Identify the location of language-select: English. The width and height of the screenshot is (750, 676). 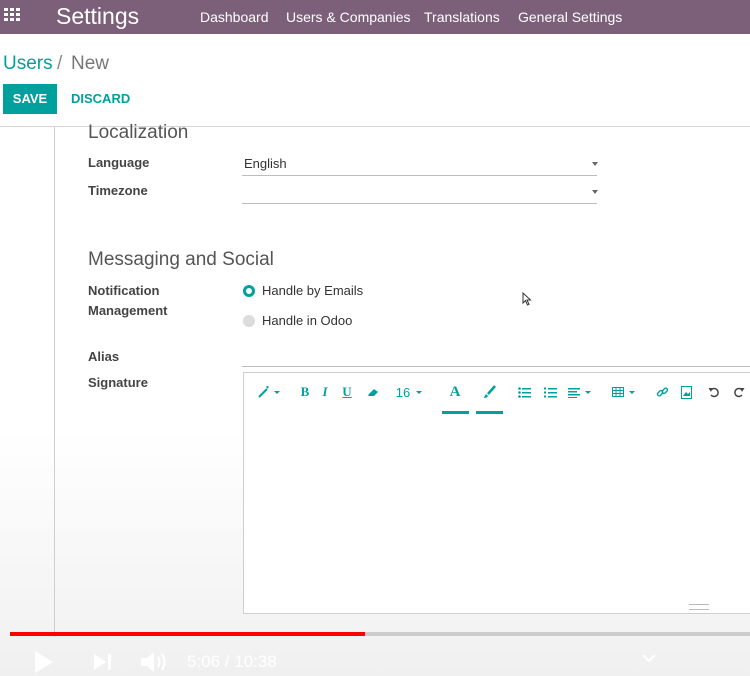
(265, 163).